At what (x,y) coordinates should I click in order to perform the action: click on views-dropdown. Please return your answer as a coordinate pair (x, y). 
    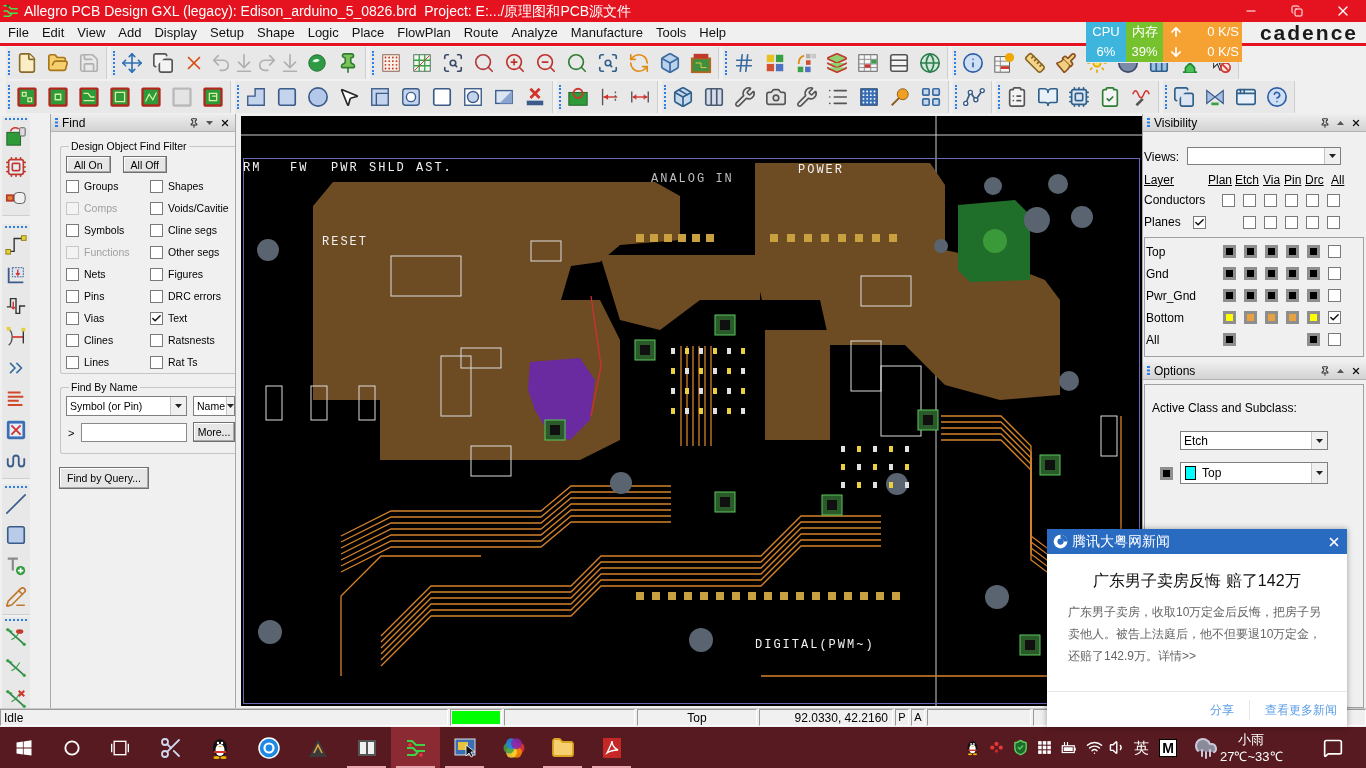
    Looking at the image, I should click on (1264, 156).